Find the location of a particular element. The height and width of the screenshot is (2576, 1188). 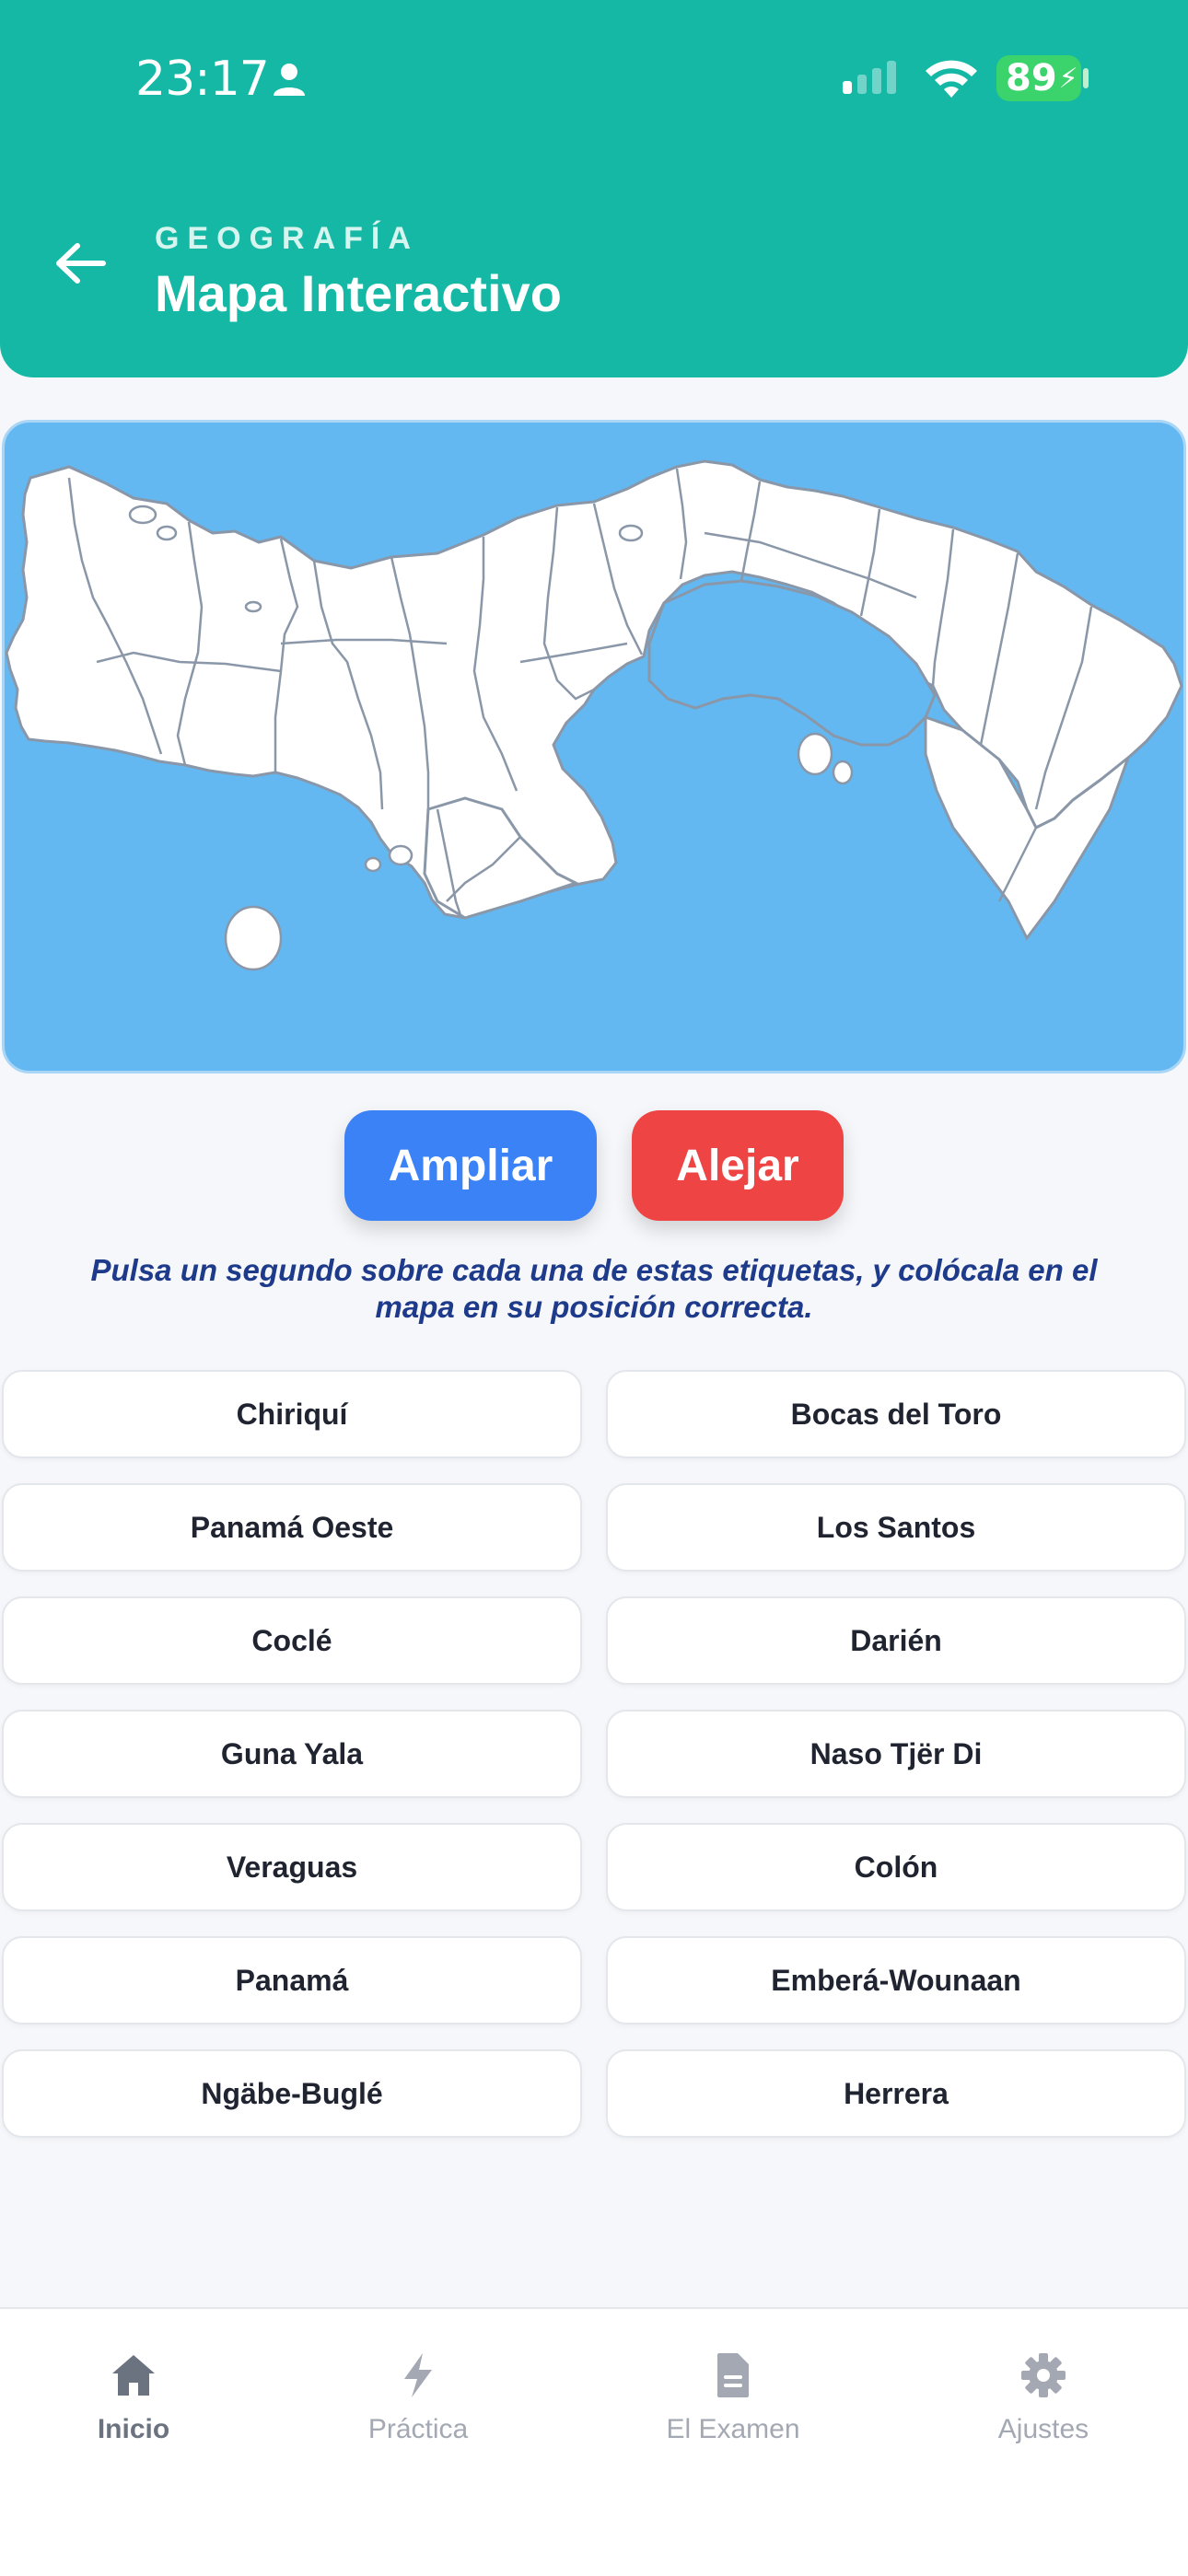

zoom-out-button: Alejar is located at coordinates (738, 1165).